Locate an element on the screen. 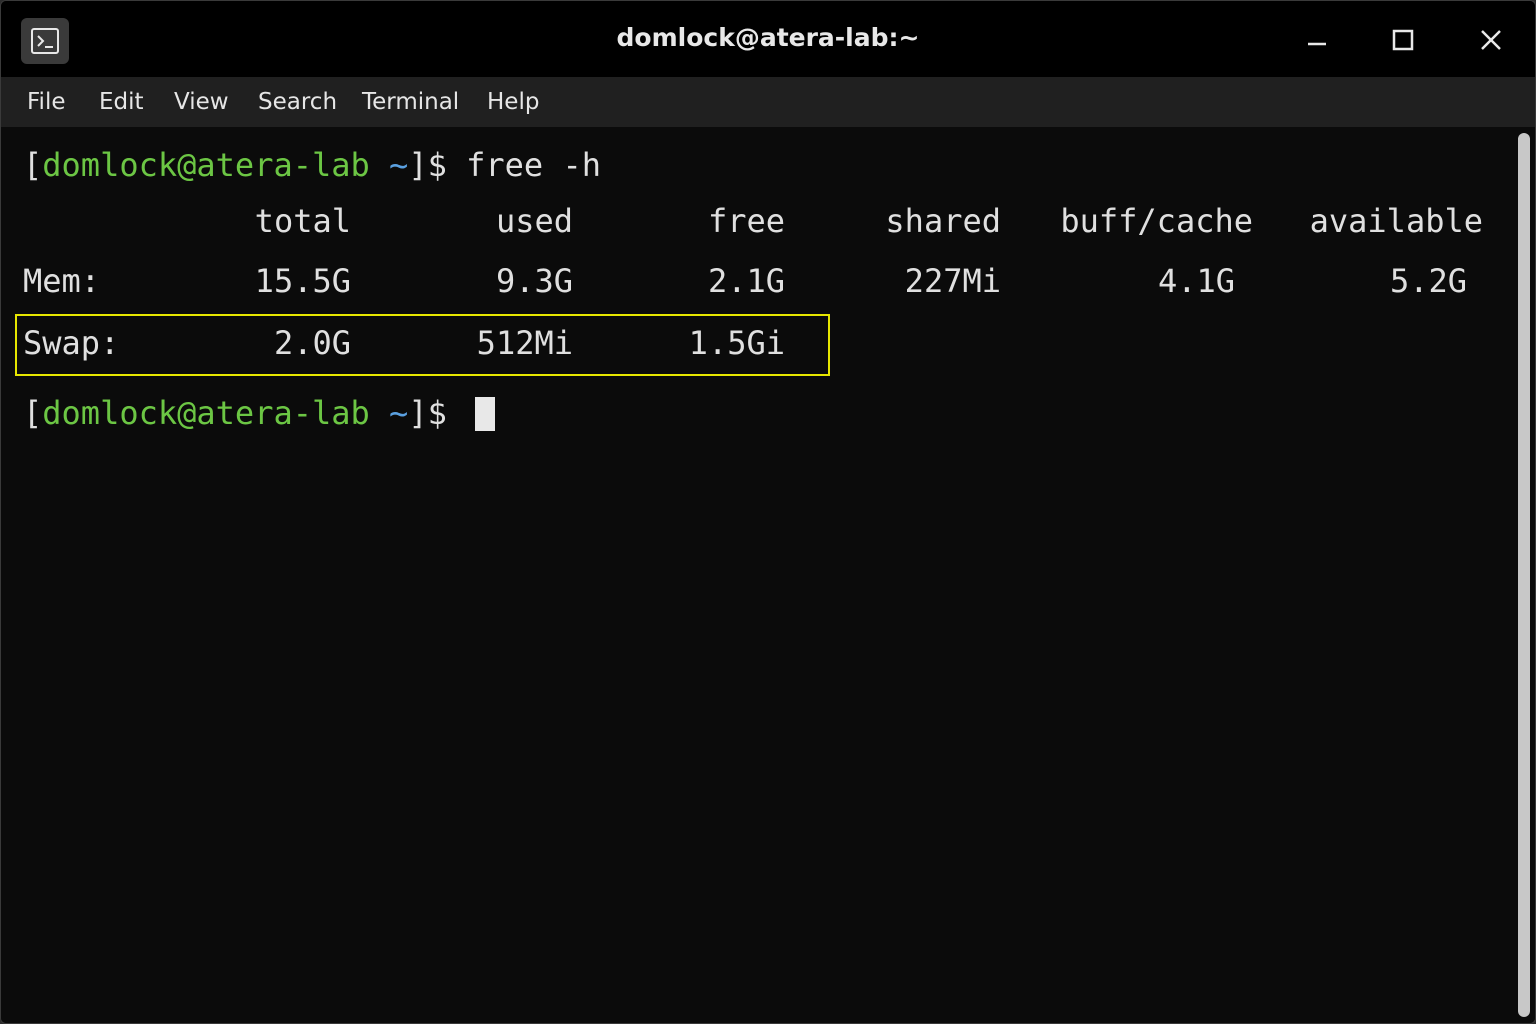 Image resolution: width=1536 pixels, height=1024 pixels. maximize-button is located at coordinates (1403, 40).